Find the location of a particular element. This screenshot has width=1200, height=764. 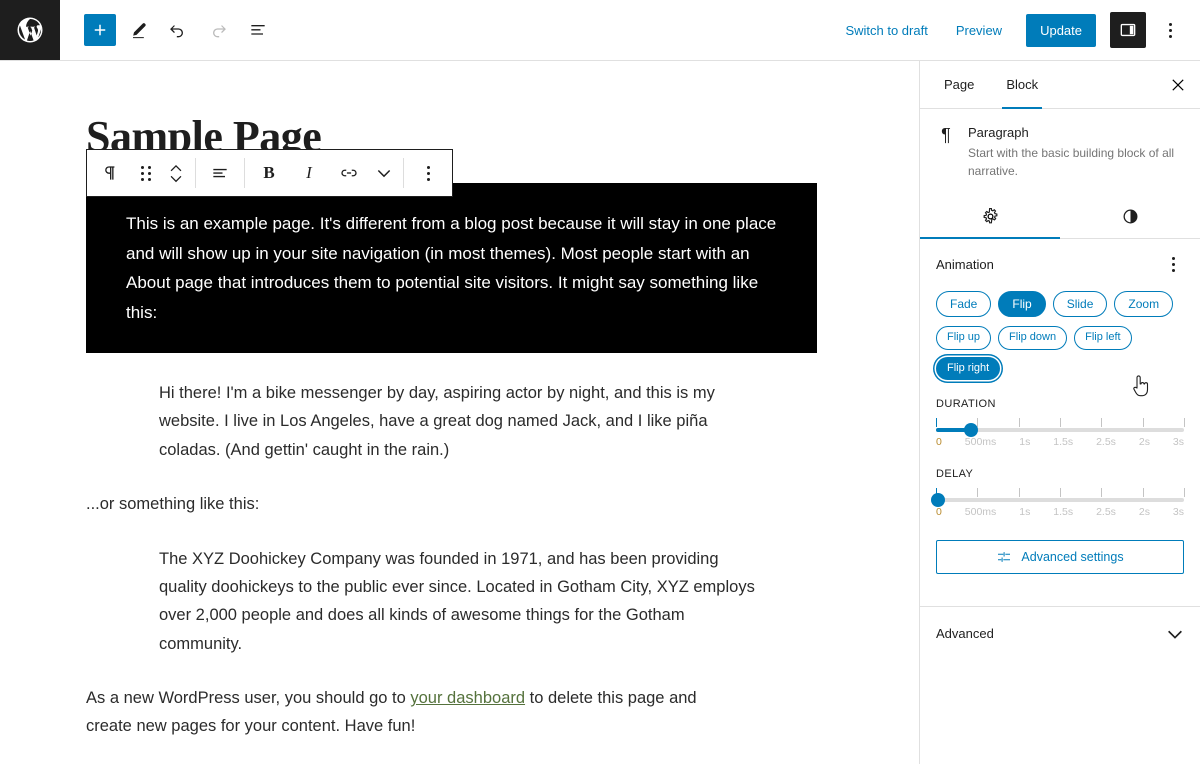

animation-panel-header: Animation is located at coordinates (1060, 264).